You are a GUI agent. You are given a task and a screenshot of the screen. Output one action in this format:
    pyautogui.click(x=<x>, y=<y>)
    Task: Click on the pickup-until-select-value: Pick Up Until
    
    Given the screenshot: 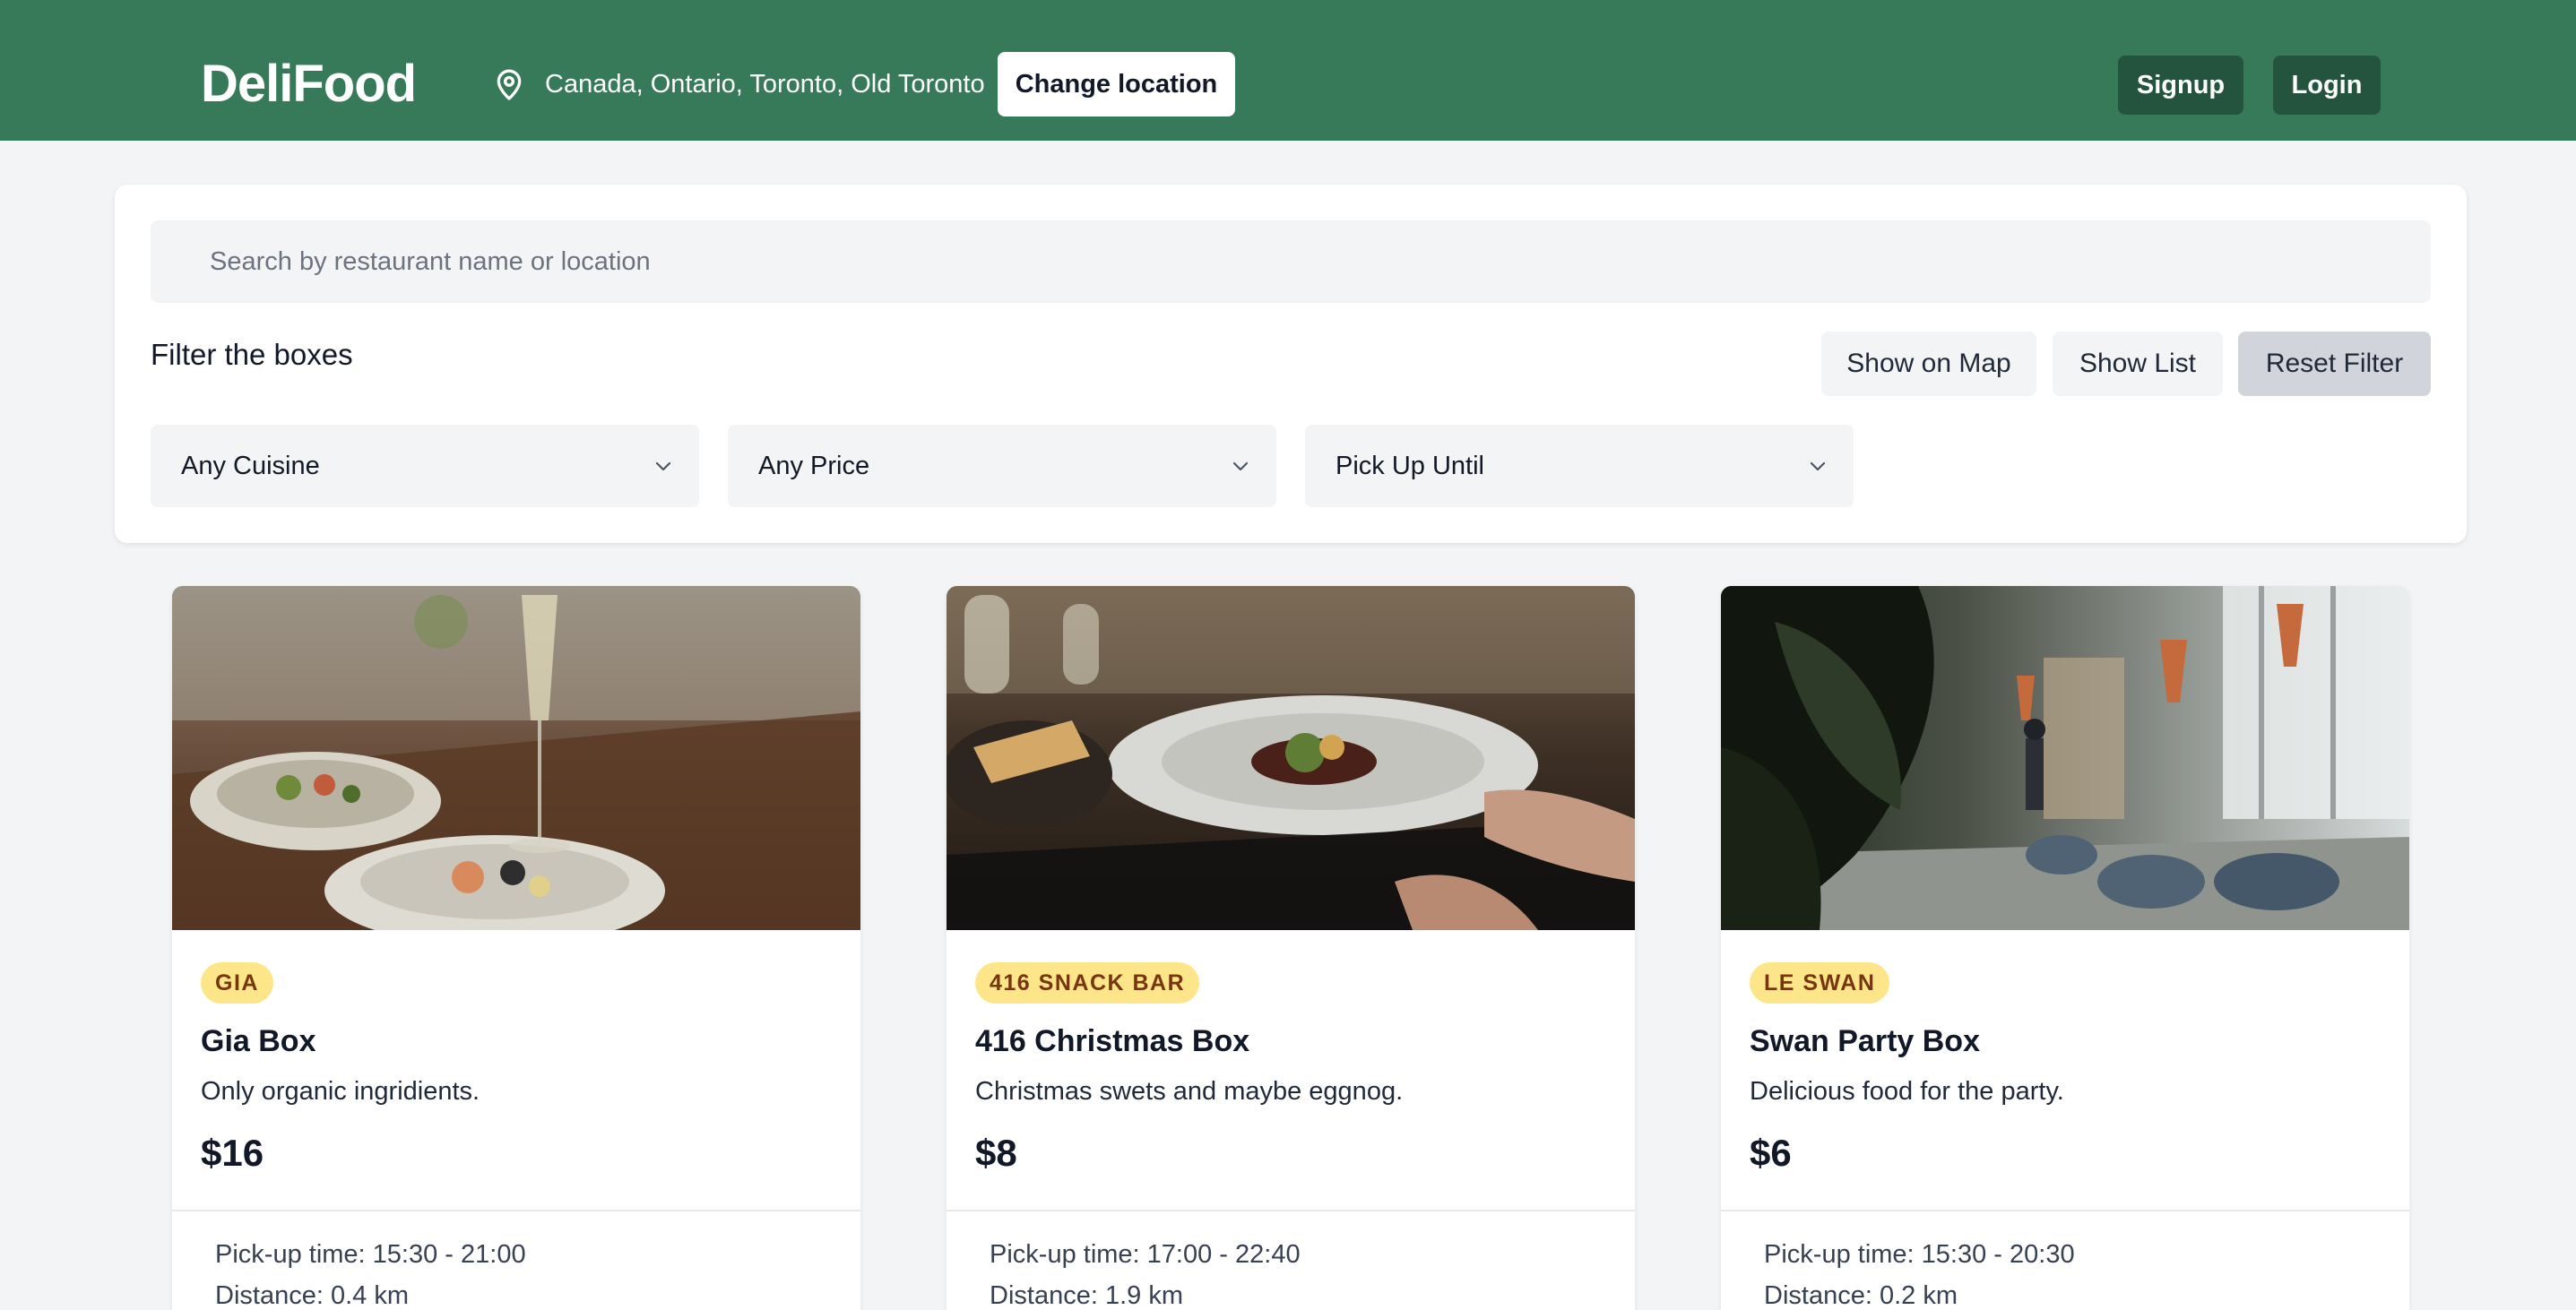 What is the action you would take?
    pyautogui.click(x=1410, y=466)
    